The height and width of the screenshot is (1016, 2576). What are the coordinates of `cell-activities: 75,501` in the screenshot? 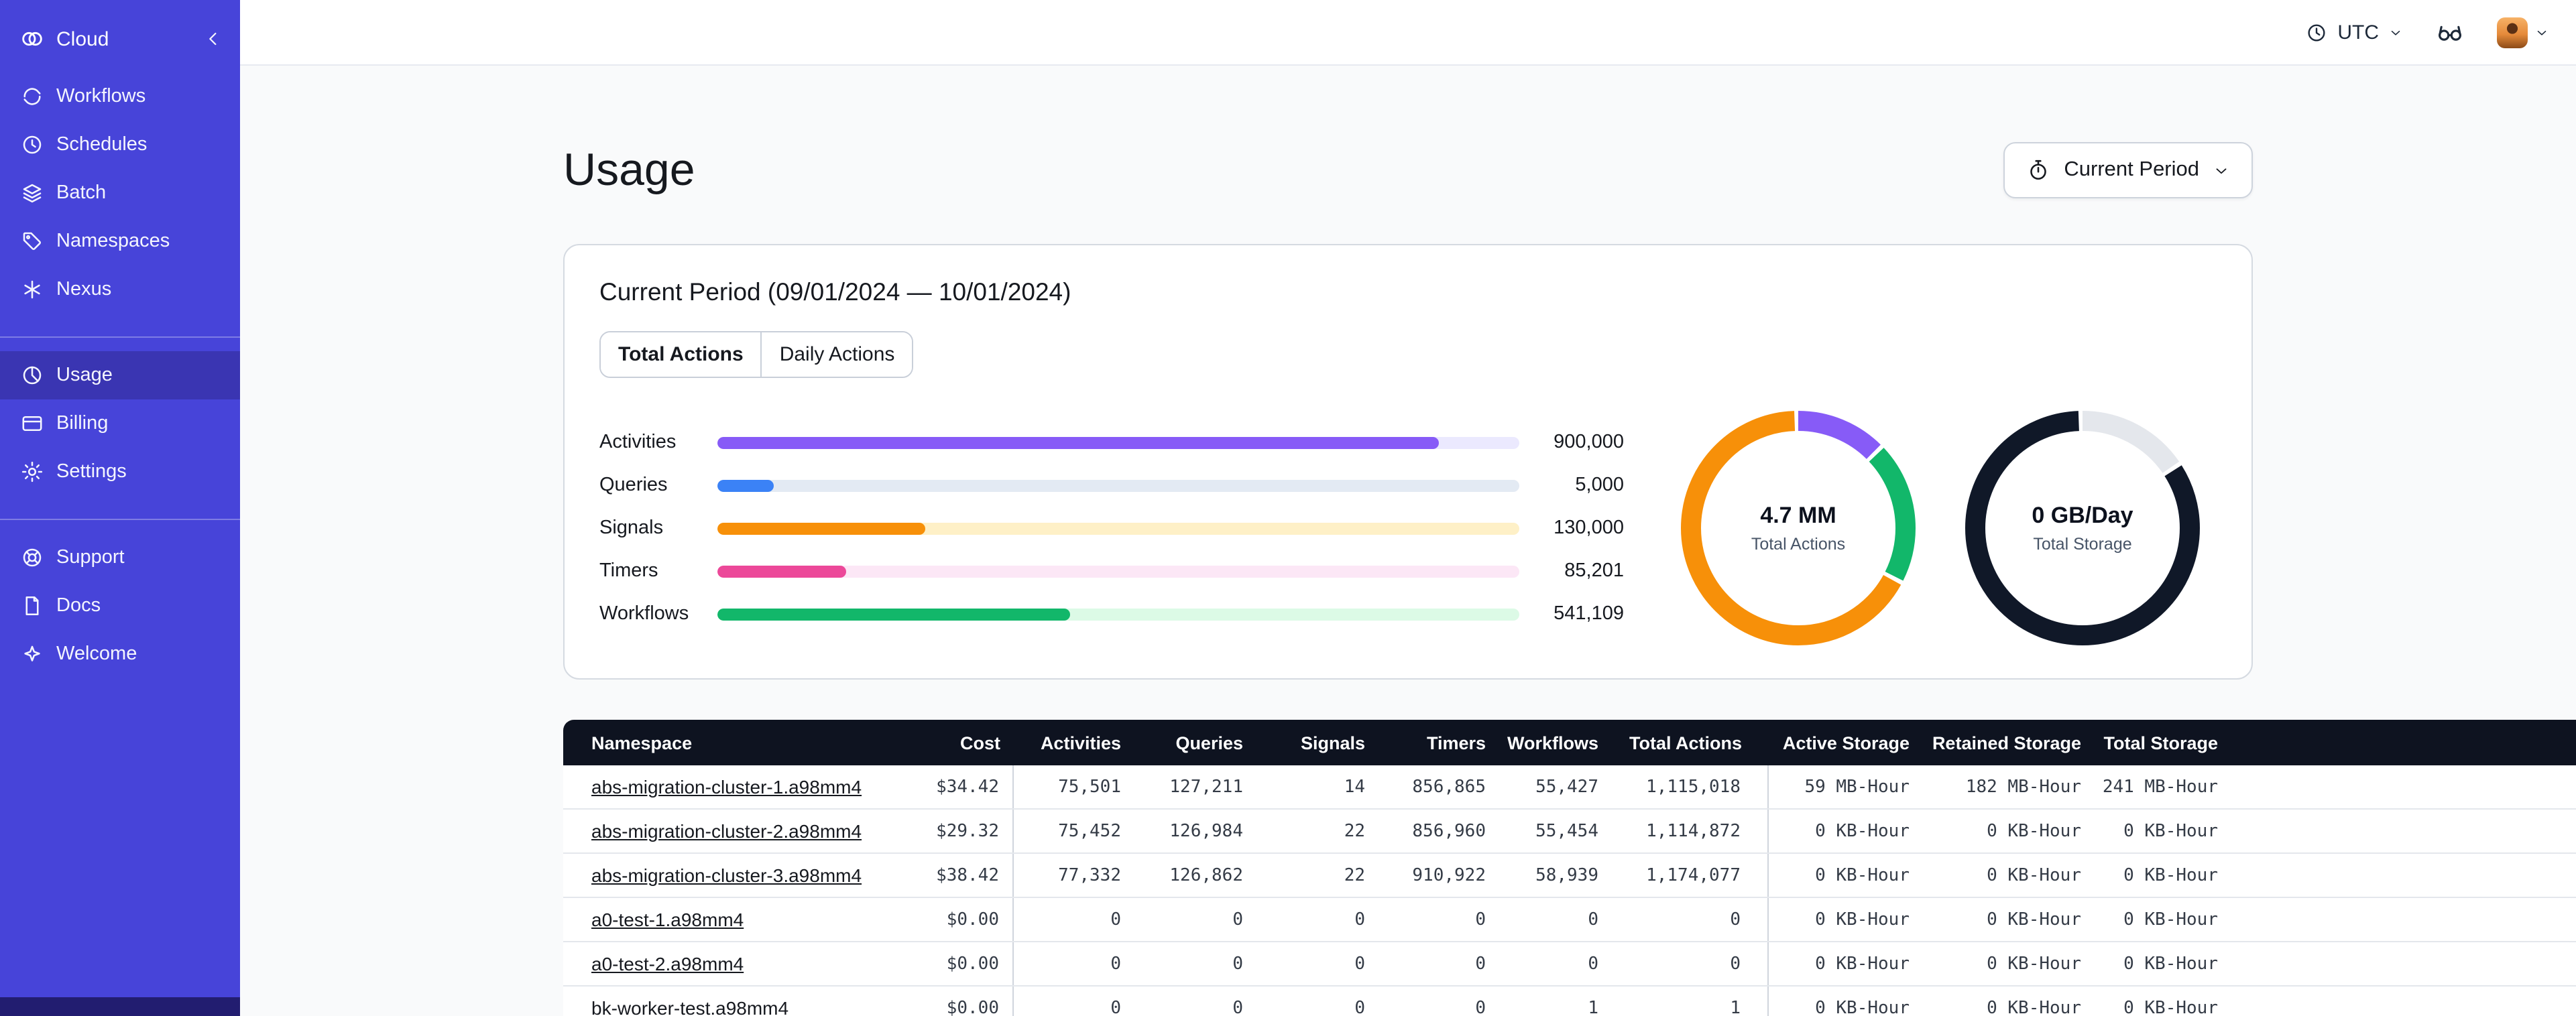 It's located at (1089, 787).